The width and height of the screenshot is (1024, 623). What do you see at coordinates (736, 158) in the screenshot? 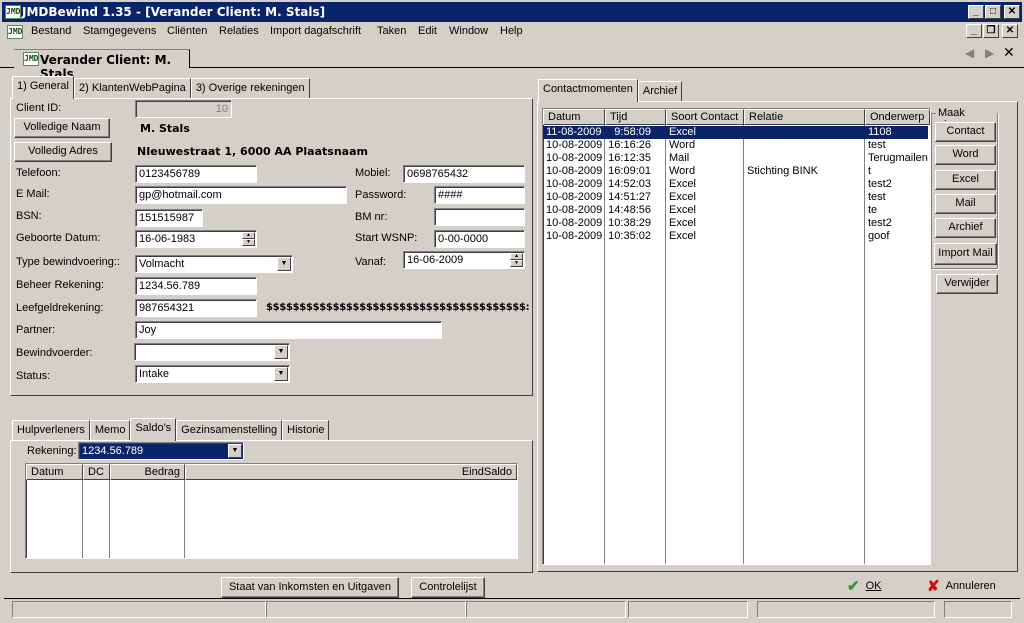
I see `contact-row: 10-08-2009 16:12:35 Mail Terugmailen` at bounding box center [736, 158].